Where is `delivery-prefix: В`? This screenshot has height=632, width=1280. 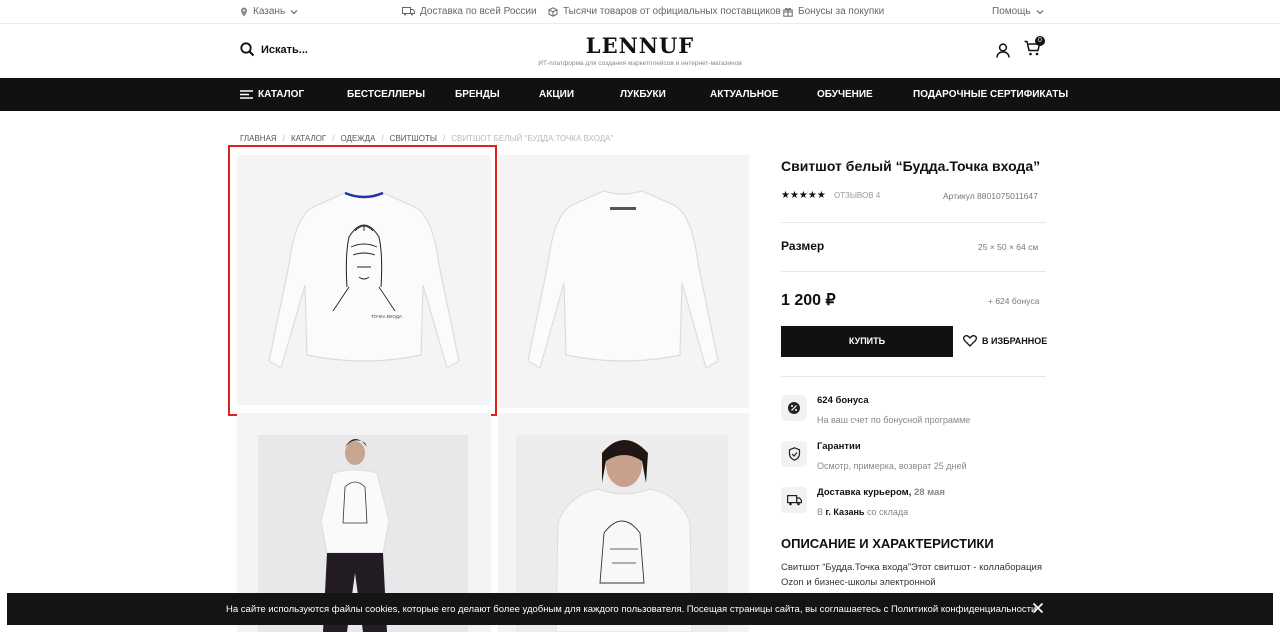 delivery-prefix: В is located at coordinates (820, 512).